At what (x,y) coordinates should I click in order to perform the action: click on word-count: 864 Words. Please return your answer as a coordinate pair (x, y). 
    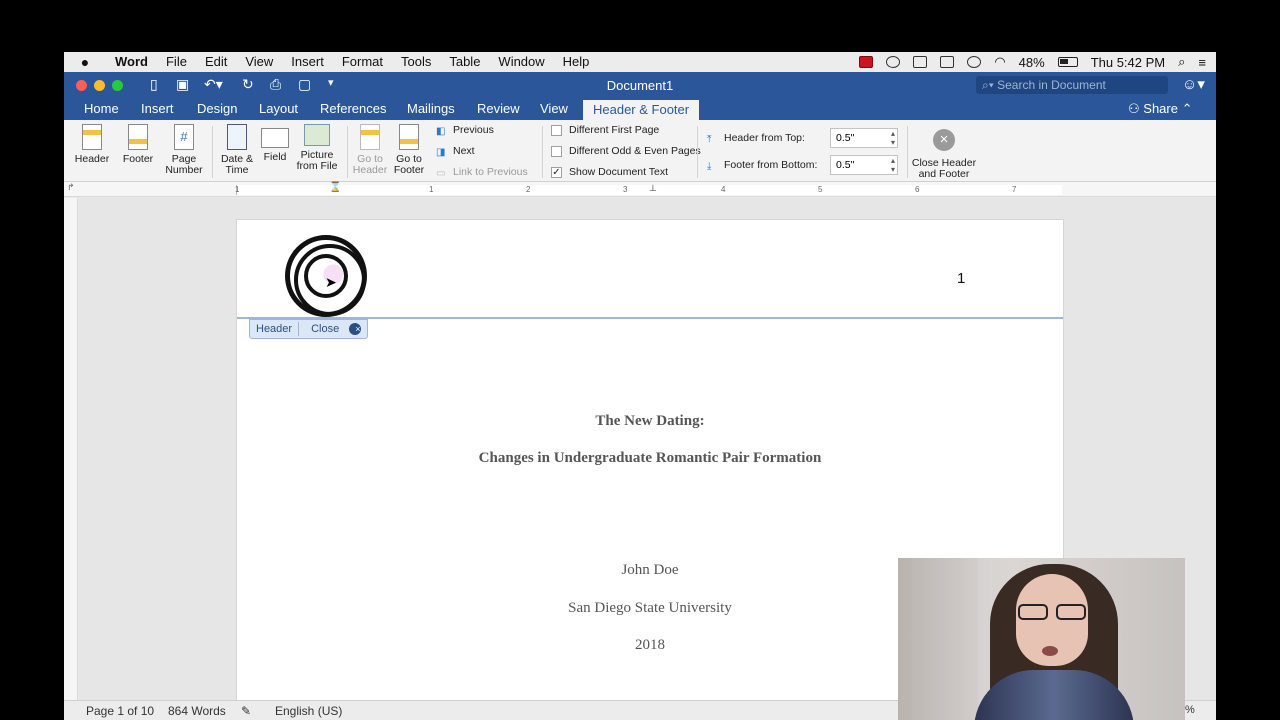
    Looking at the image, I should click on (197, 711).